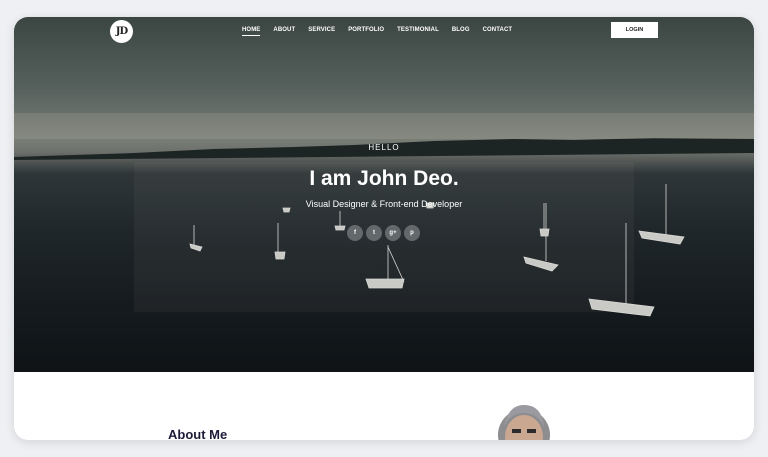 Image resolution: width=768 pixels, height=457 pixels. I want to click on profile-photo, so click(524, 422).